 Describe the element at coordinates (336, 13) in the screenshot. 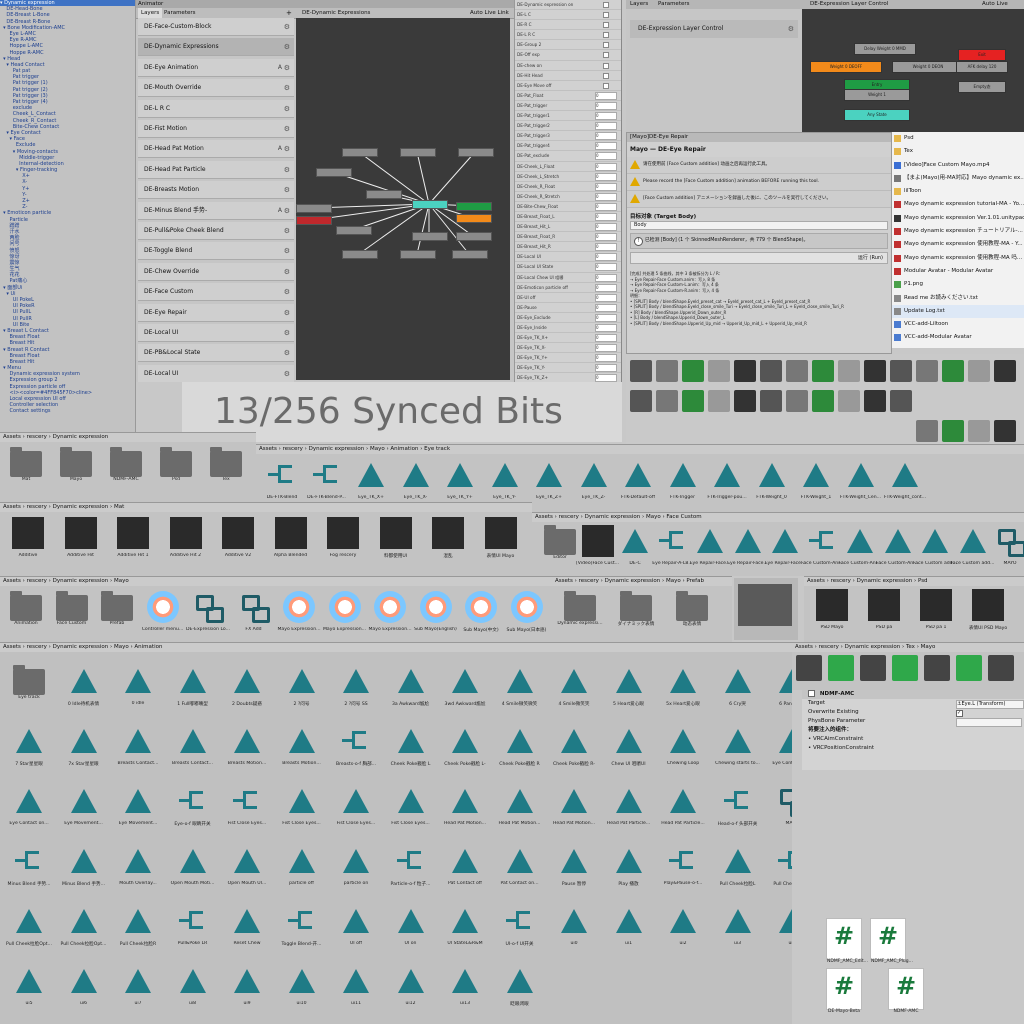

I see `graph-breadcrumb: DE-Dynamic Expressions` at that location.